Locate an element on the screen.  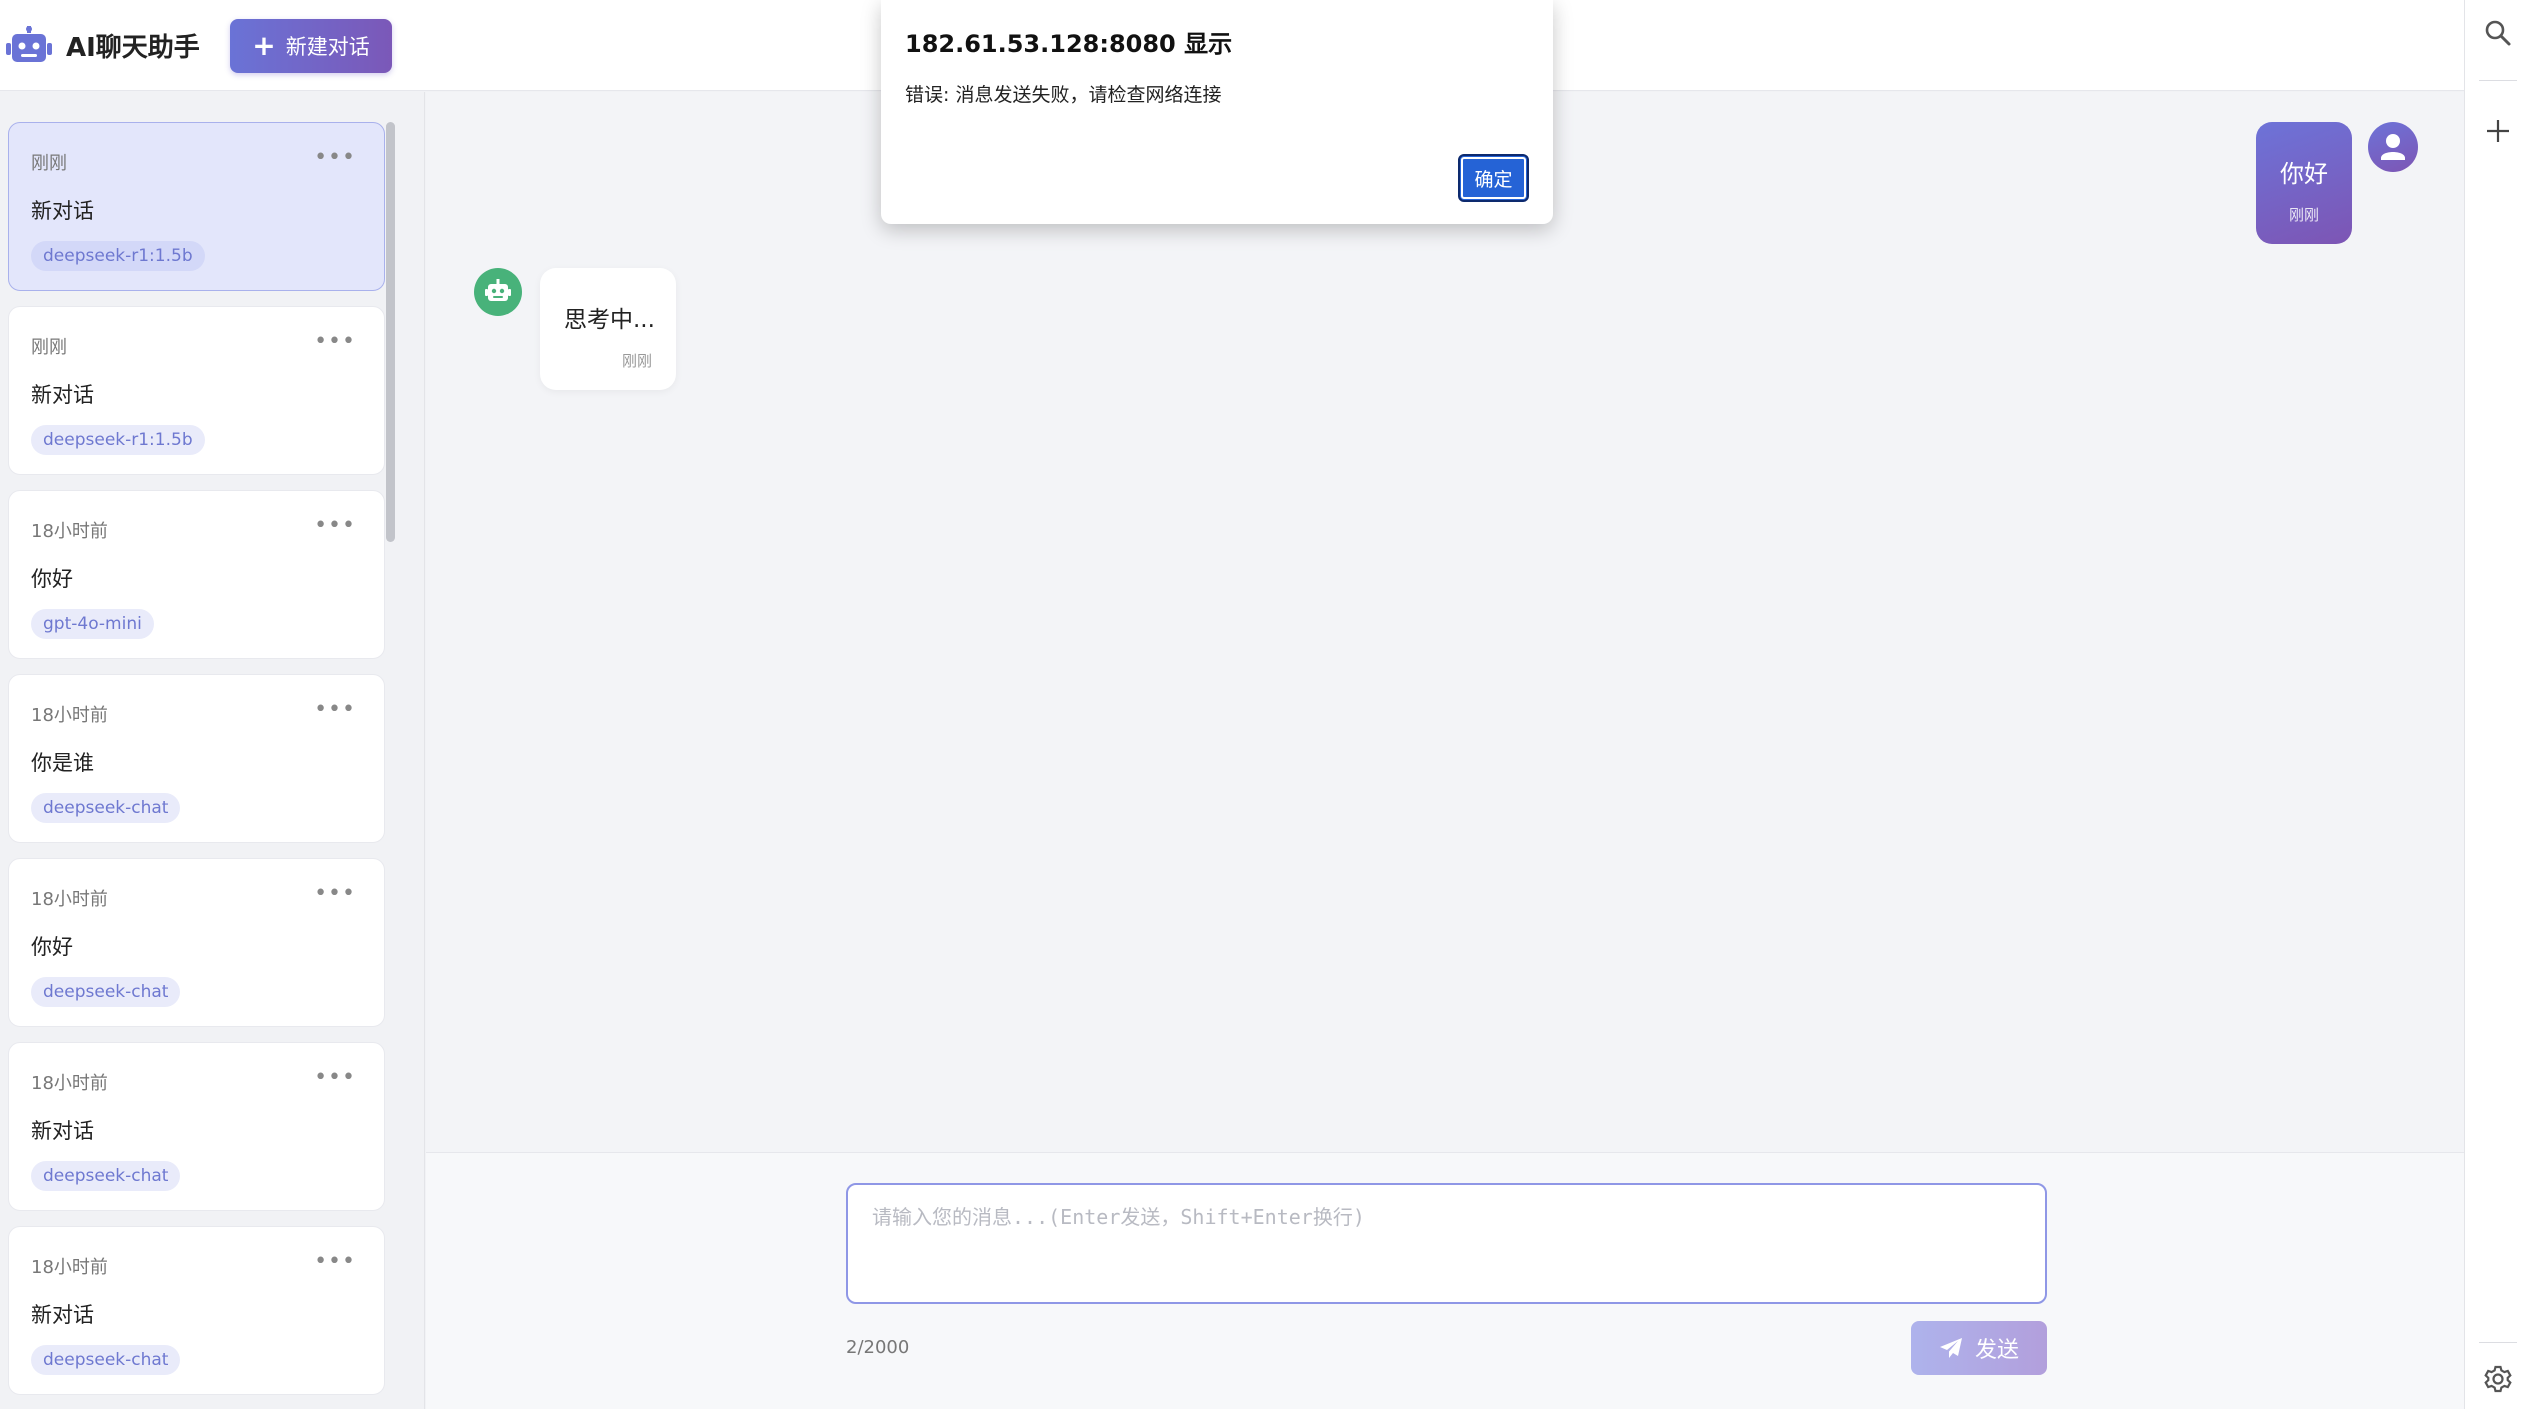
message-input-area: 2/2000 发送 is located at coordinates (1445, 1280).